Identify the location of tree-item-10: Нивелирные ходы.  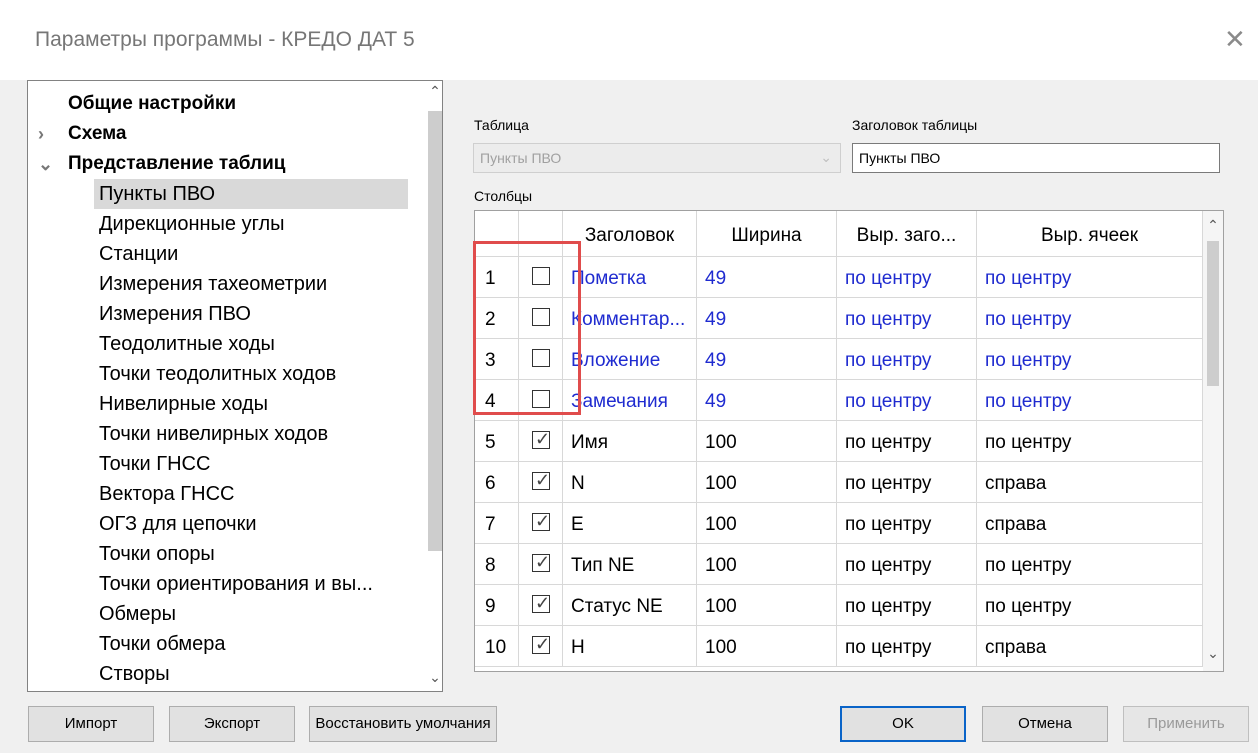
(223, 404).